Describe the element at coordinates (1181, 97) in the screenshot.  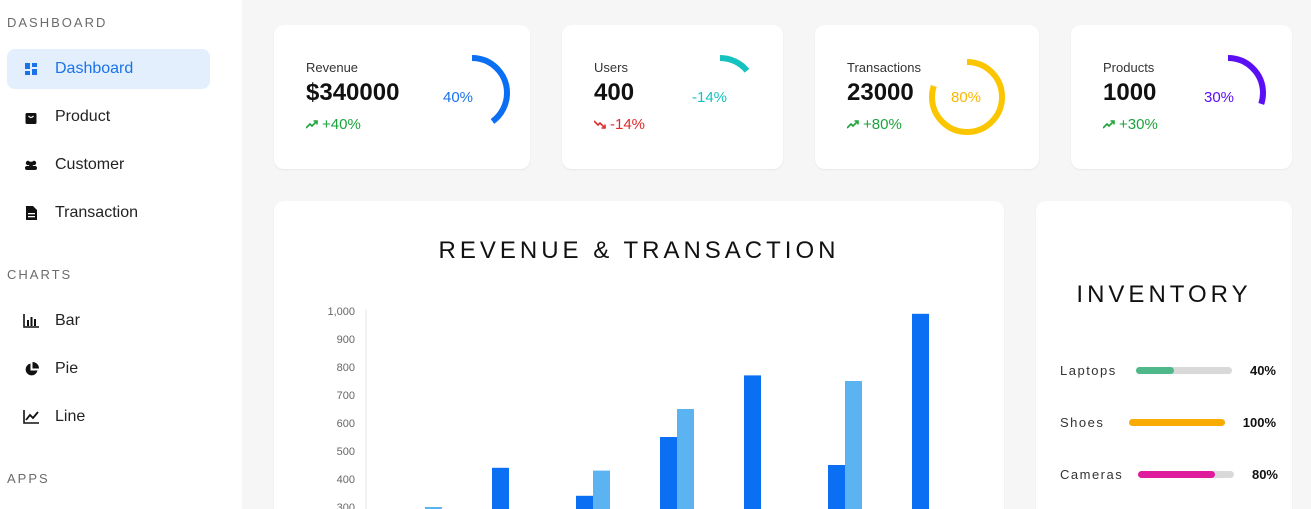
I see `stat-card-products: Products 1000 +30% 30%` at that location.